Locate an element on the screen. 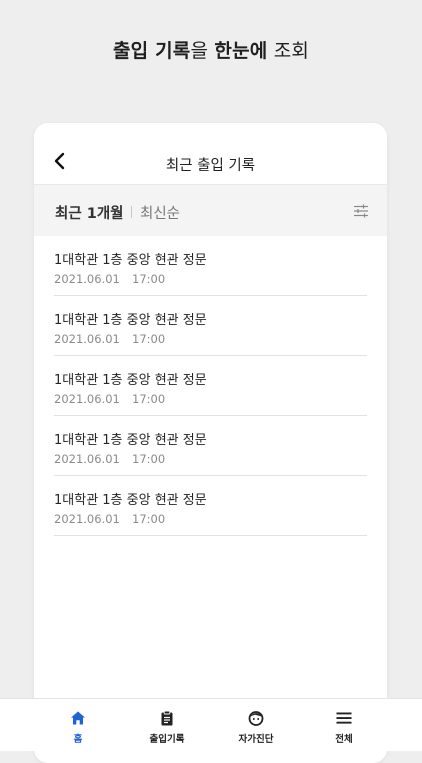 The width and height of the screenshot is (422, 763). headline-part-1: 출입 기록 is located at coordinates (151, 51).